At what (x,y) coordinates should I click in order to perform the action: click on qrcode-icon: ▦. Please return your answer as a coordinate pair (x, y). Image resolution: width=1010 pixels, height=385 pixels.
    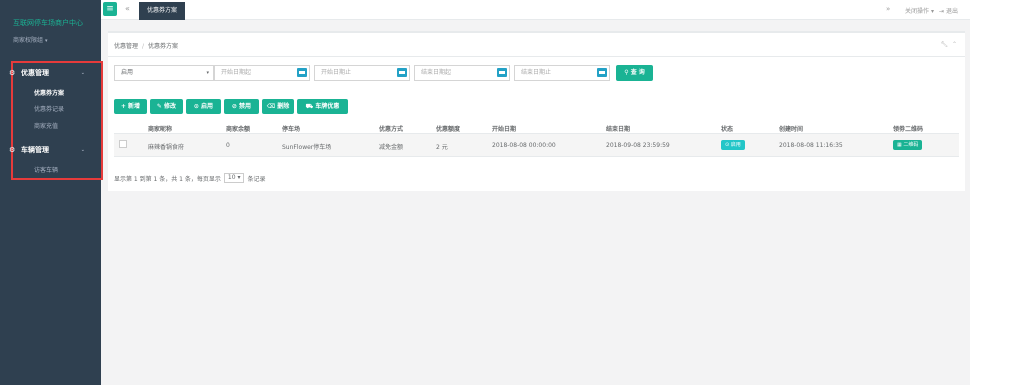
    Looking at the image, I should click on (899, 145).